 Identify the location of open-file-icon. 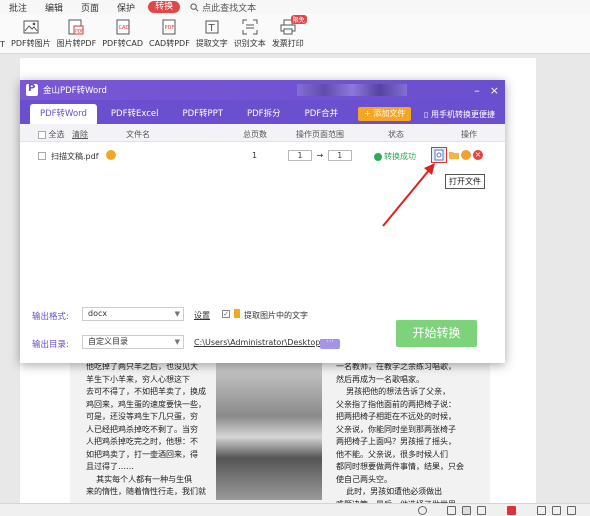
(439, 155).